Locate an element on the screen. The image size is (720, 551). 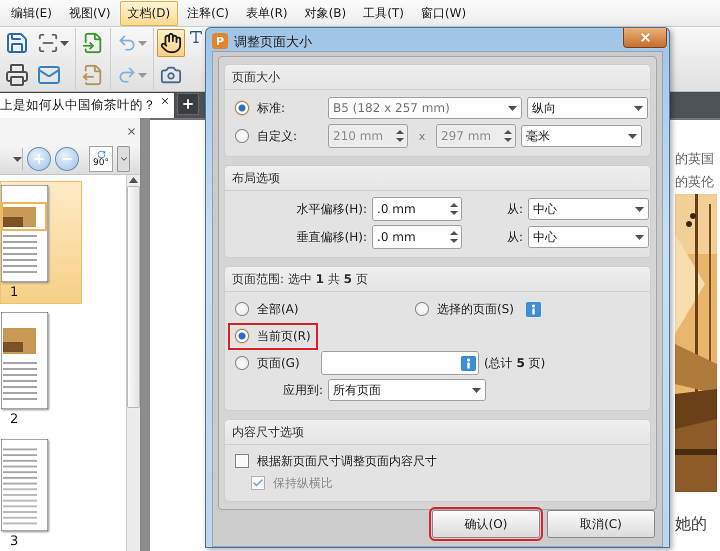
document-text: 她的 is located at coordinates (691, 524).